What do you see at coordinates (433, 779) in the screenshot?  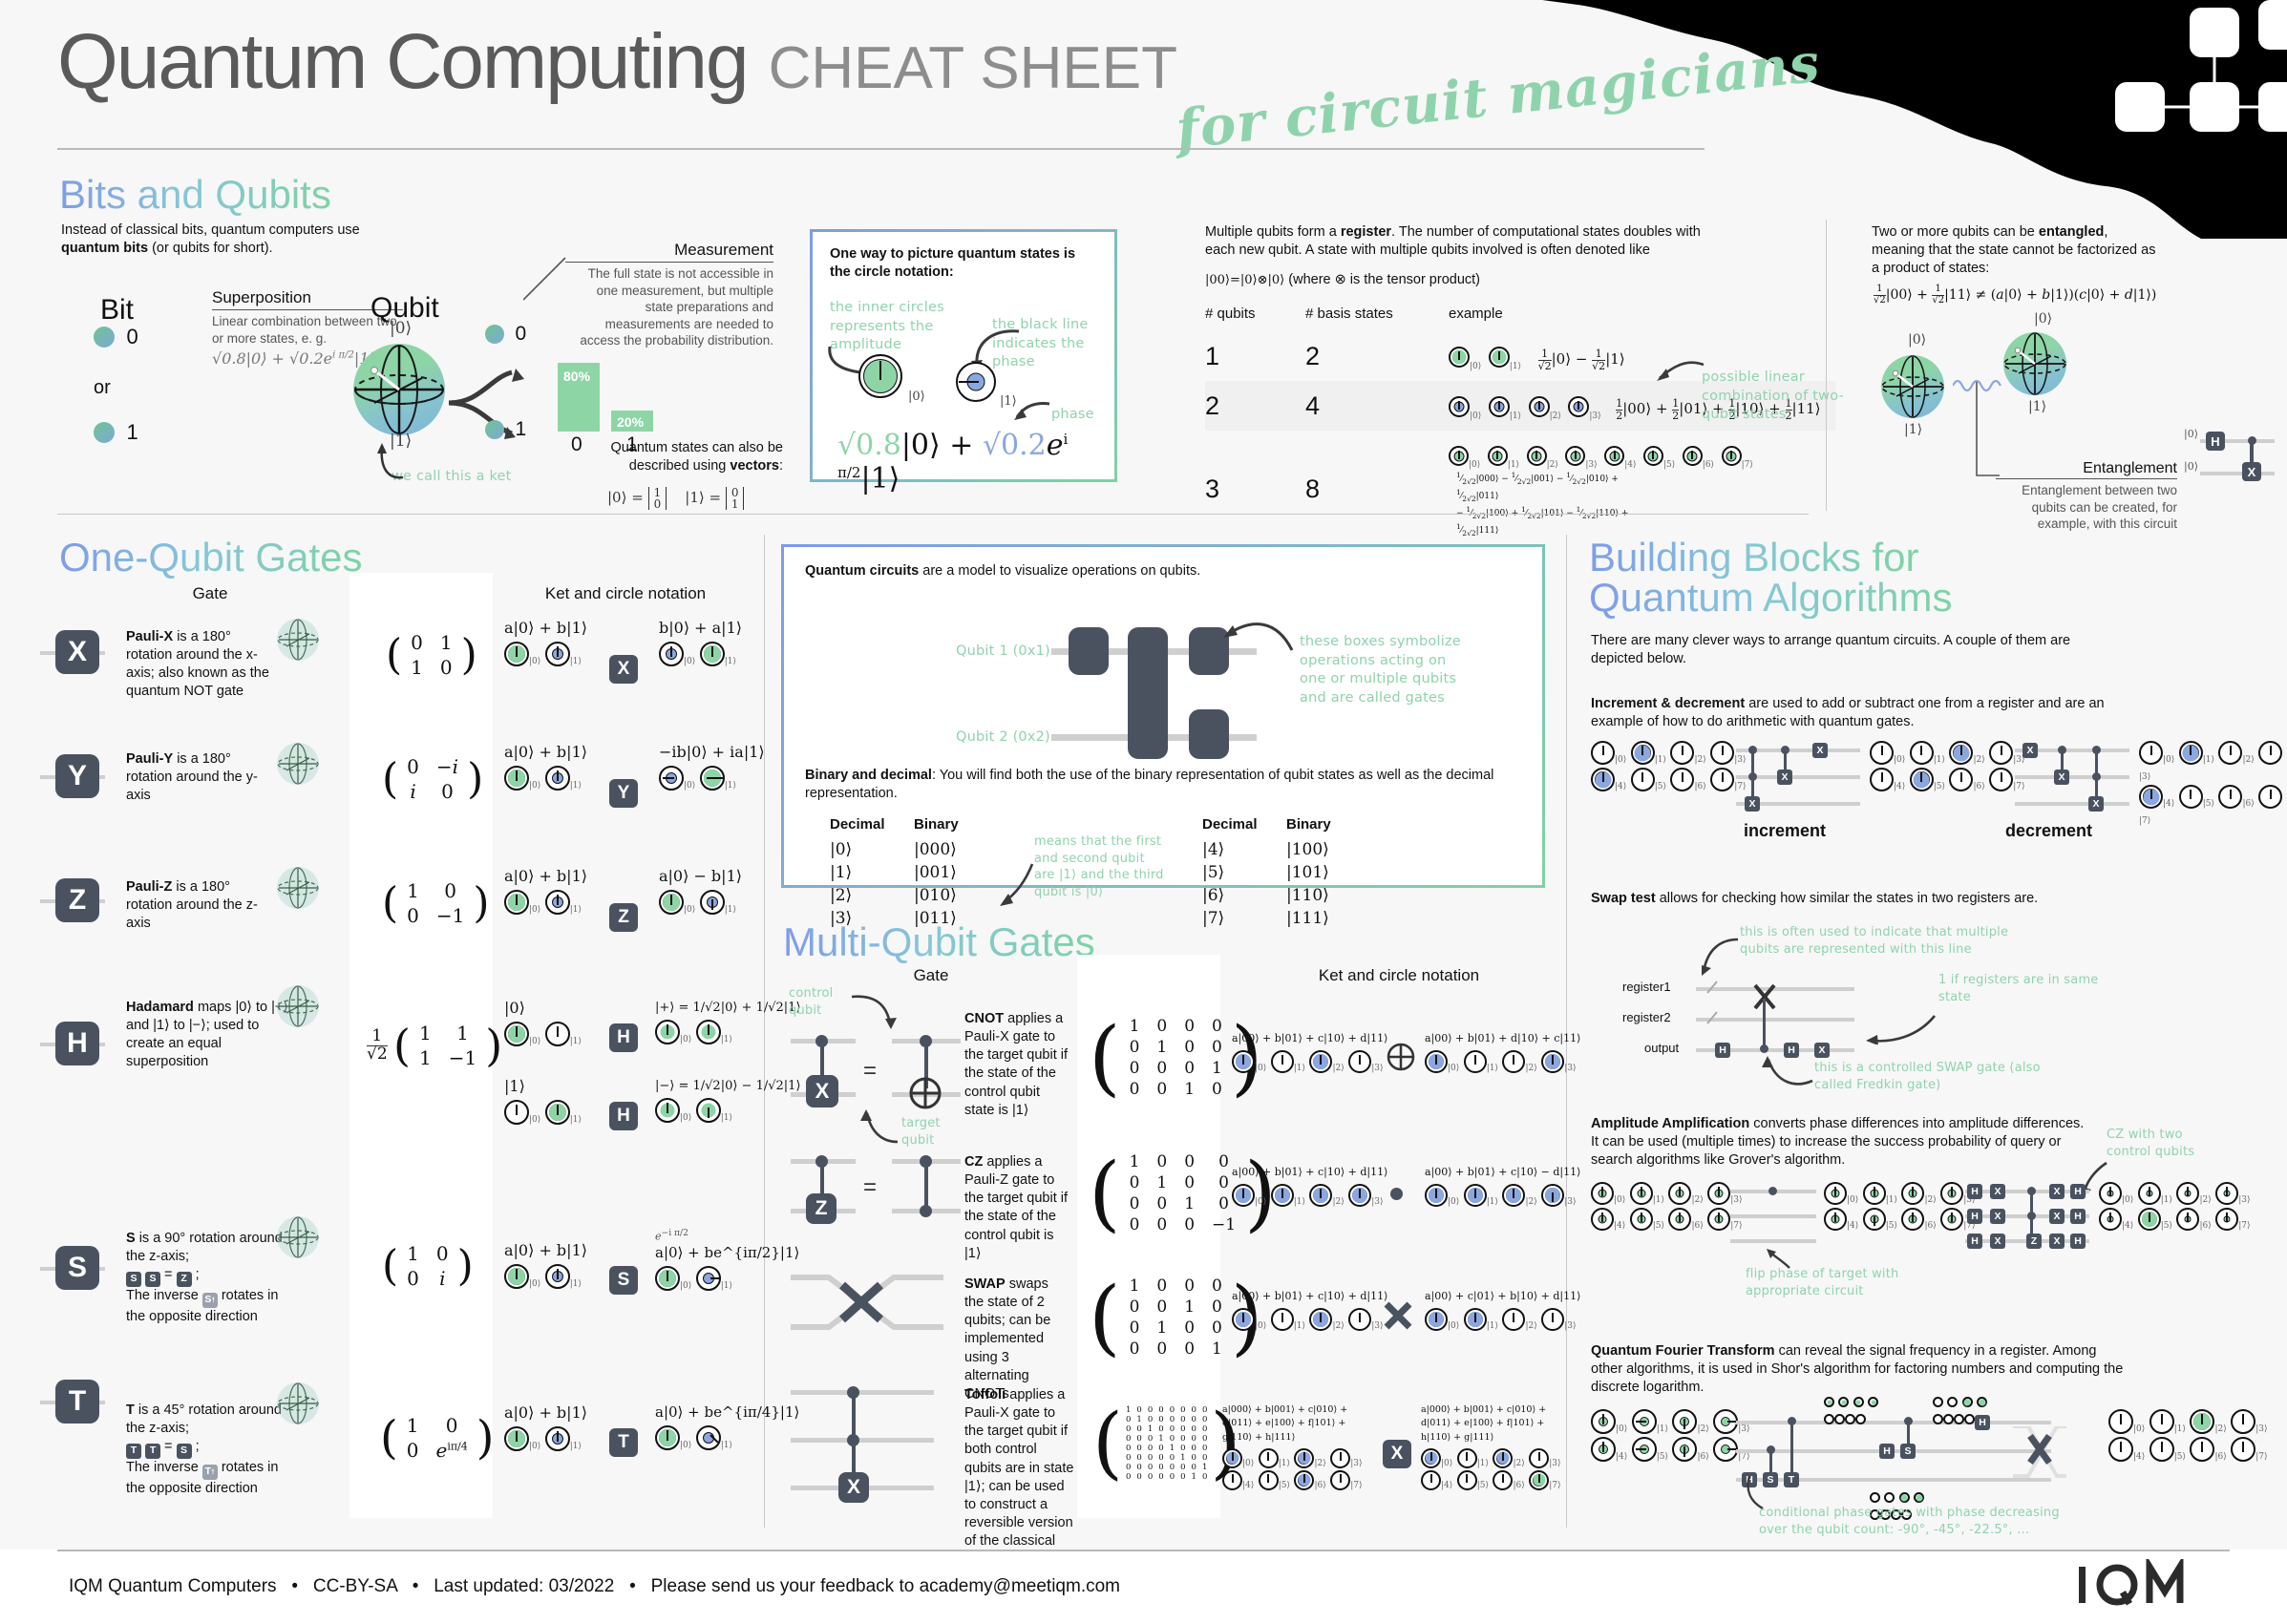 I see `matrix-Y: (0 −i i 0)` at bounding box center [433, 779].